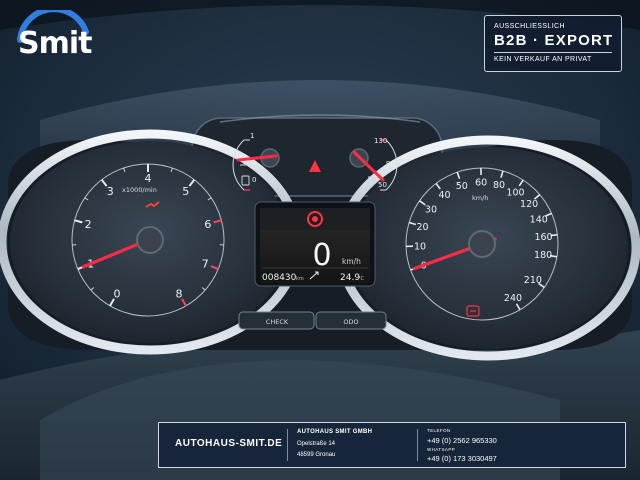 The image size is (640, 480). What do you see at coordinates (462, 186) in the screenshot?
I see `speedometer-label: 50` at bounding box center [462, 186].